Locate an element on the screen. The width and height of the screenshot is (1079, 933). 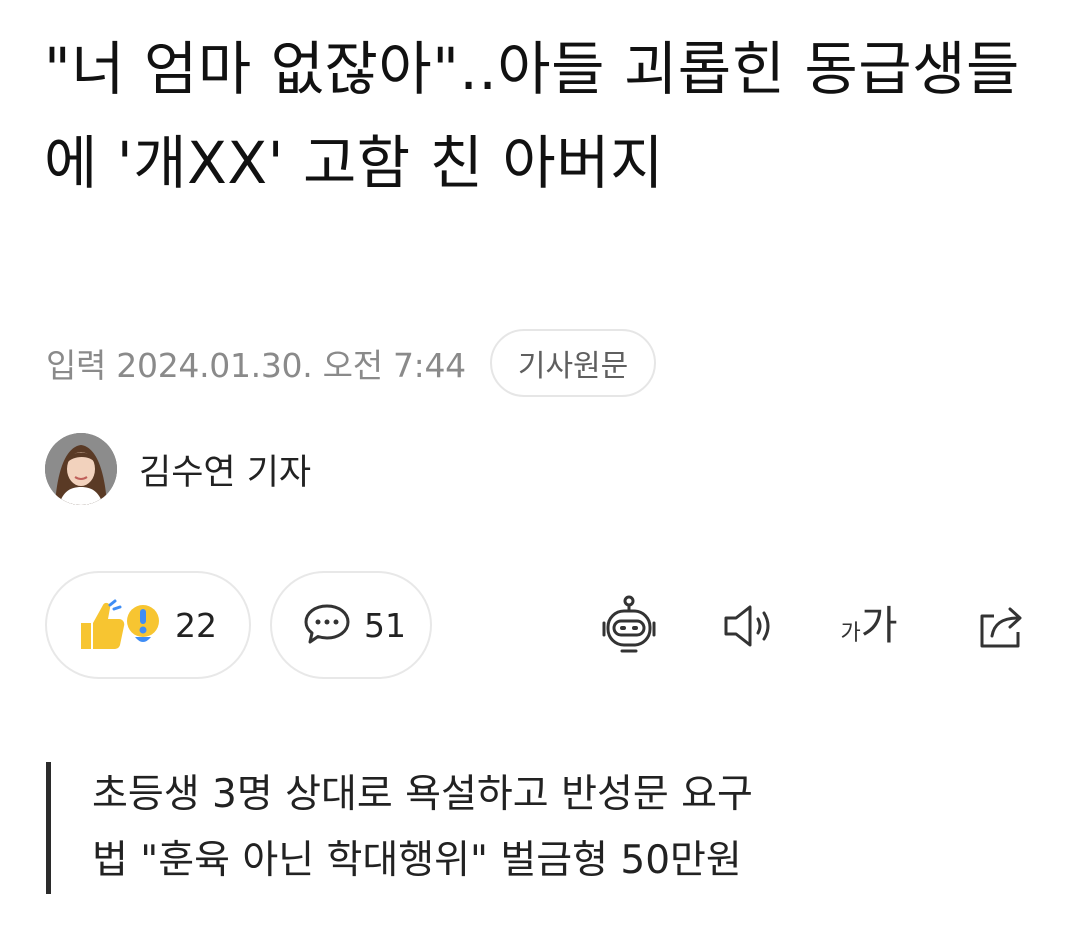
speaker-icon is located at coordinates (747, 626).